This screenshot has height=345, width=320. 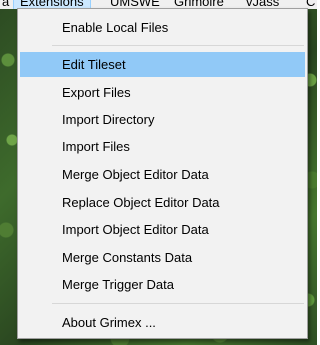 What do you see at coordinates (7, 4) in the screenshot?
I see `menubar-item-partial: a` at bounding box center [7, 4].